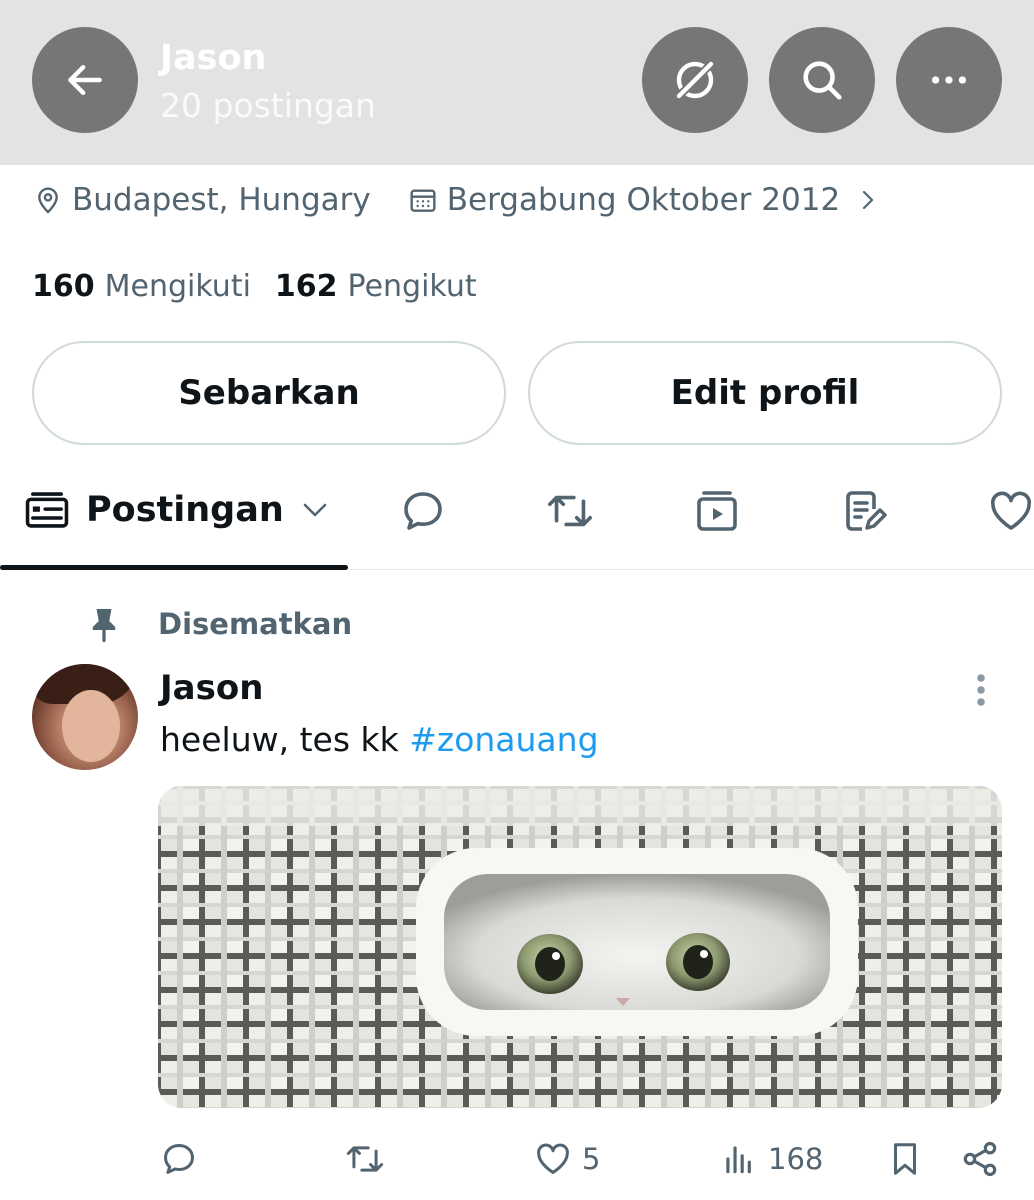 The height and width of the screenshot is (1200, 1034). I want to click on joined-info: Bergabung Oktober 2012, so click(647, 200).